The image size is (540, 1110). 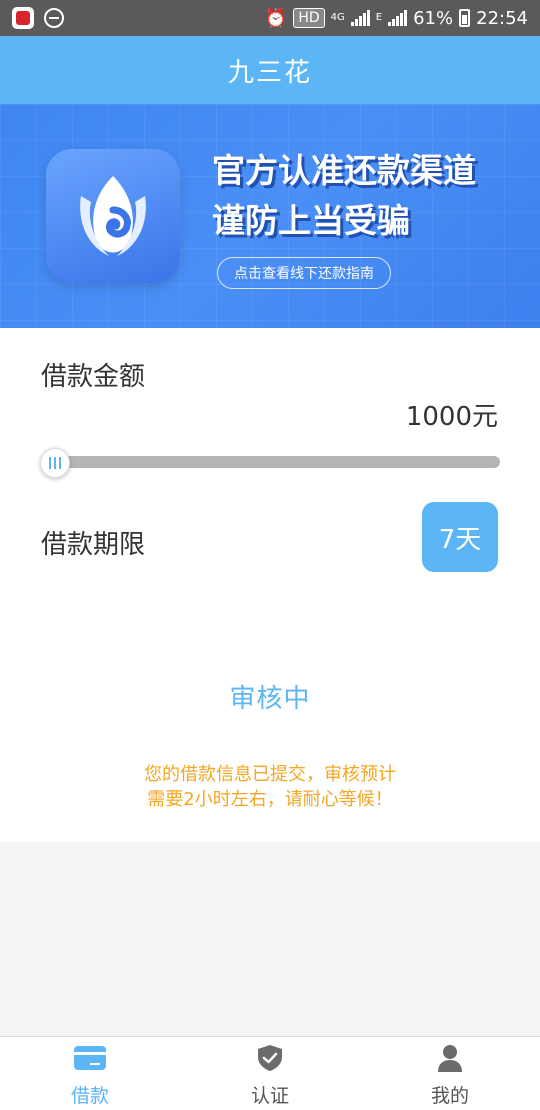 I want to click on banner-headline-line2: 谨防上当受骗, so click(x=311, y=220).